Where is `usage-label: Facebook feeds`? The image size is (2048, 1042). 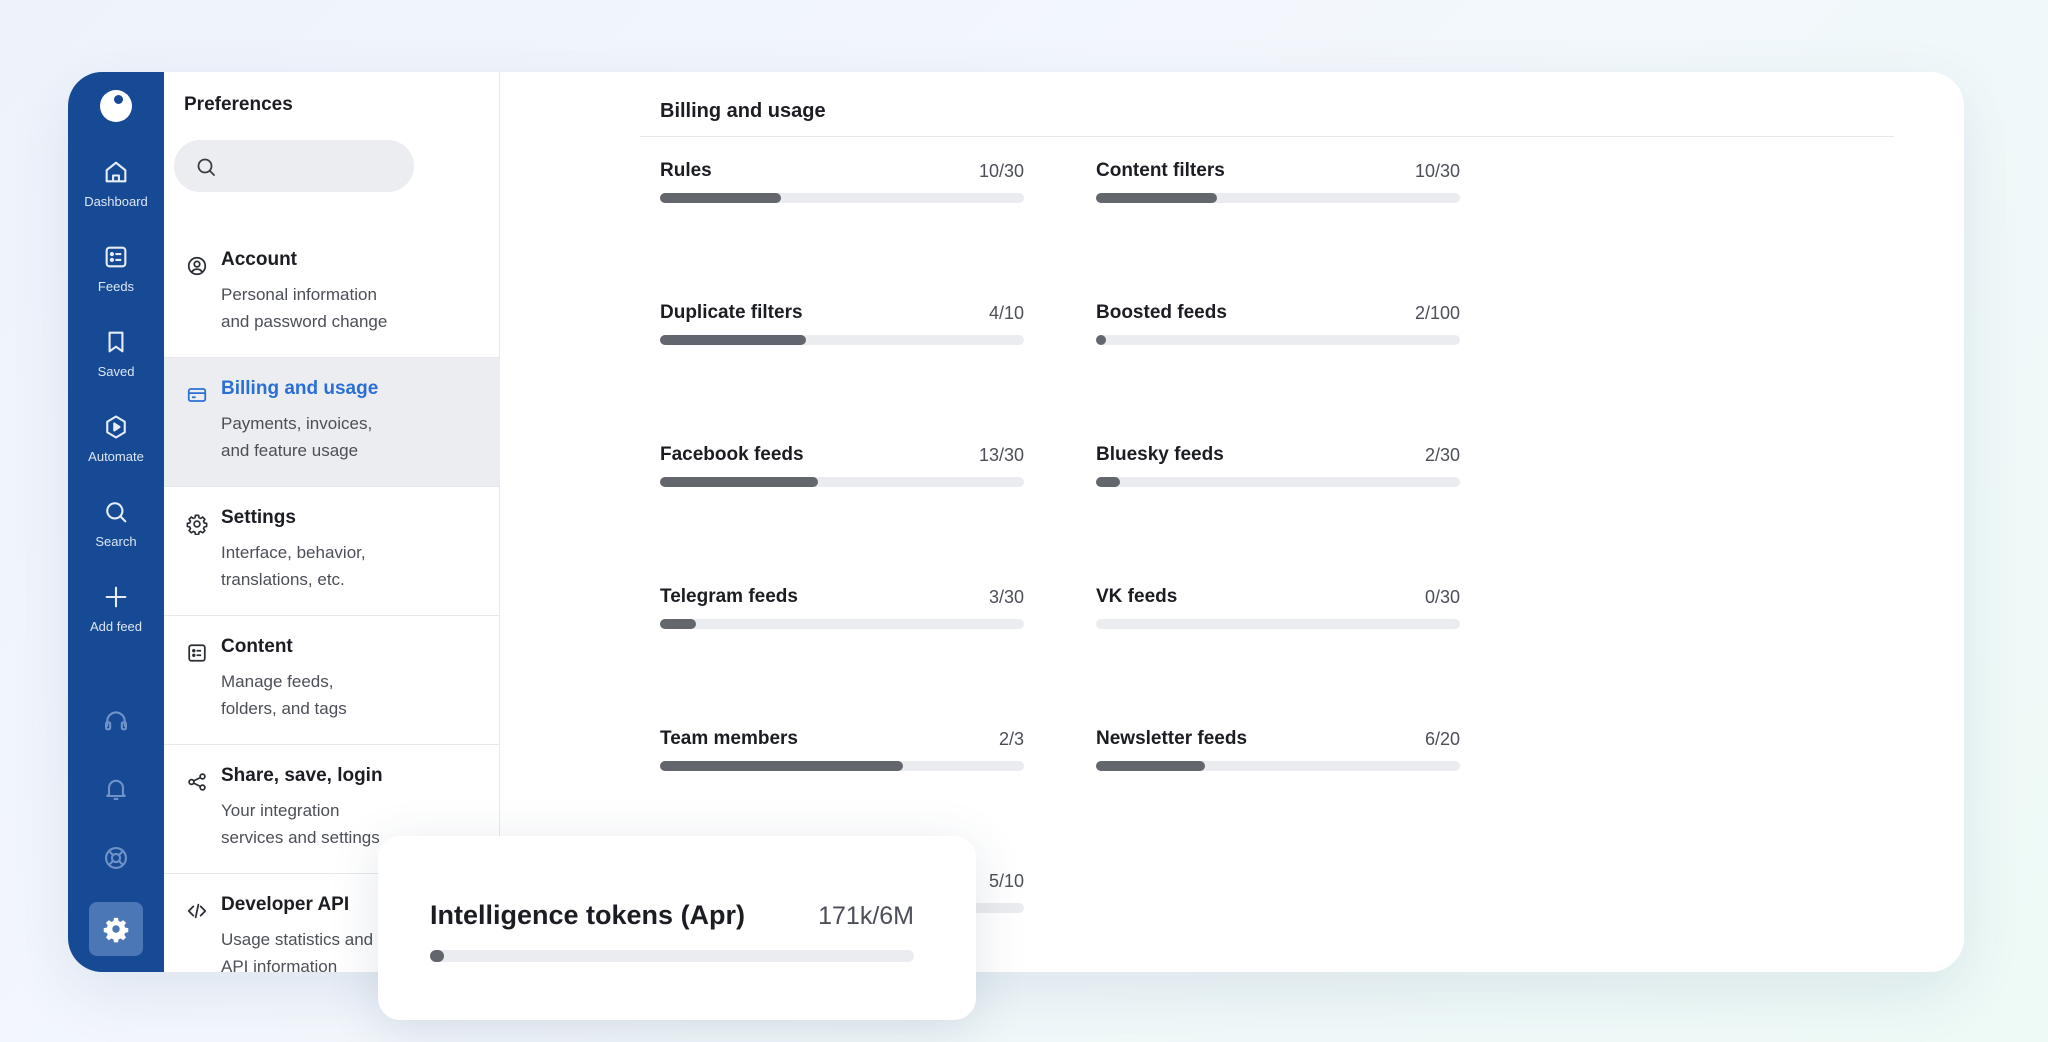 usage-label: Facebook feeds is located at coordinates (732, 454).